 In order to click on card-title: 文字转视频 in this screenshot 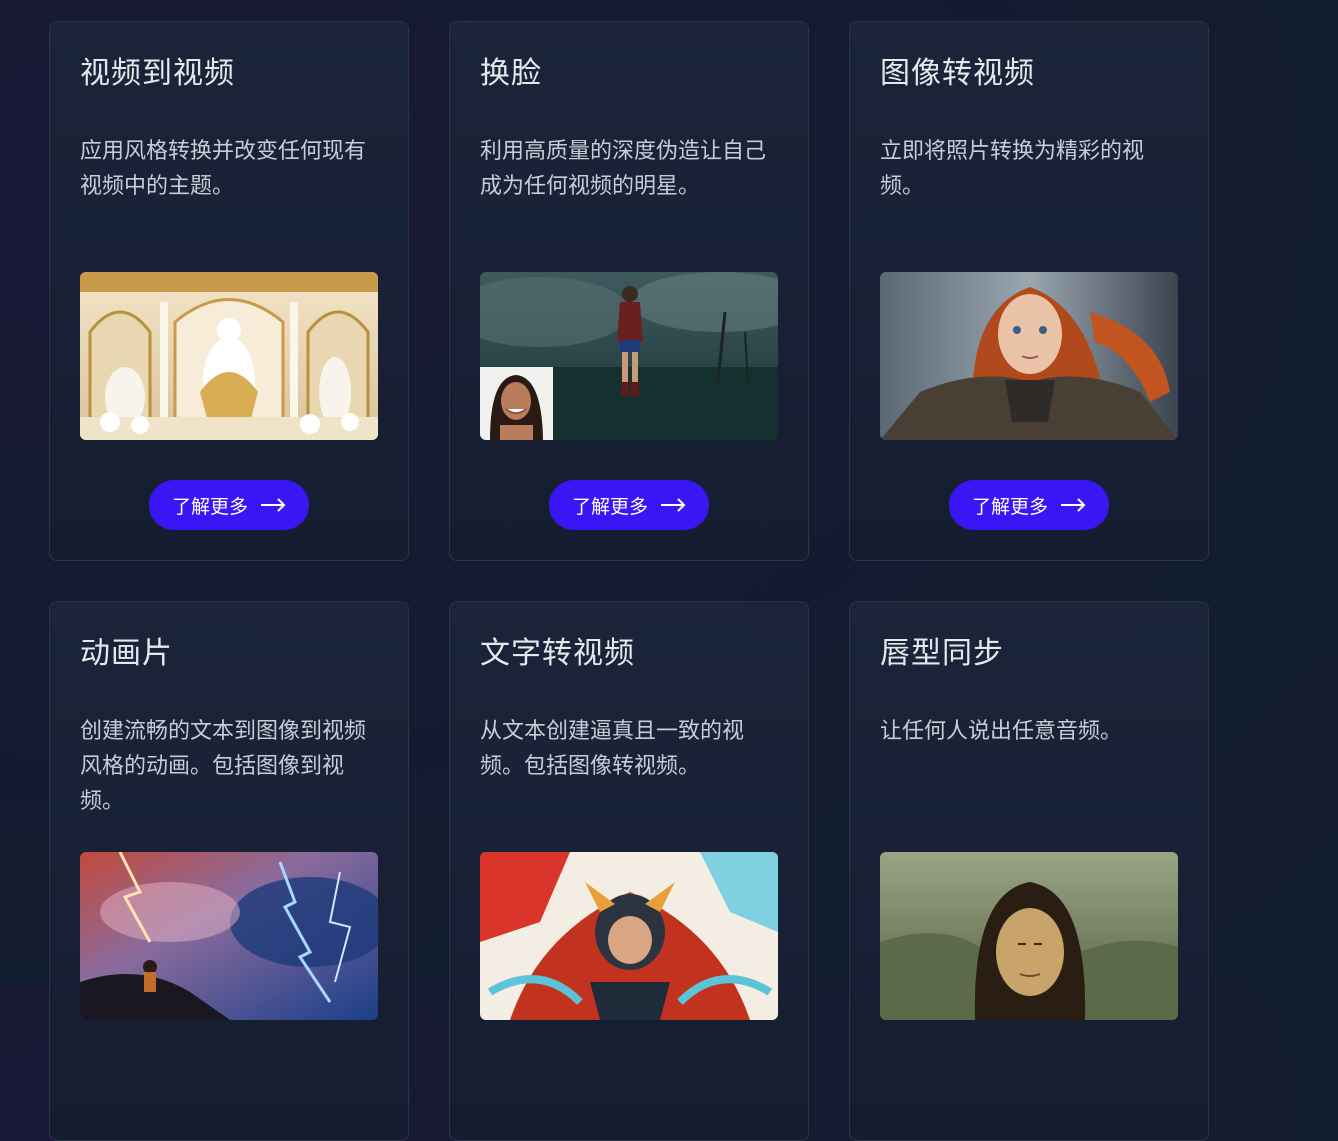, I will do `click(557, 653)`.